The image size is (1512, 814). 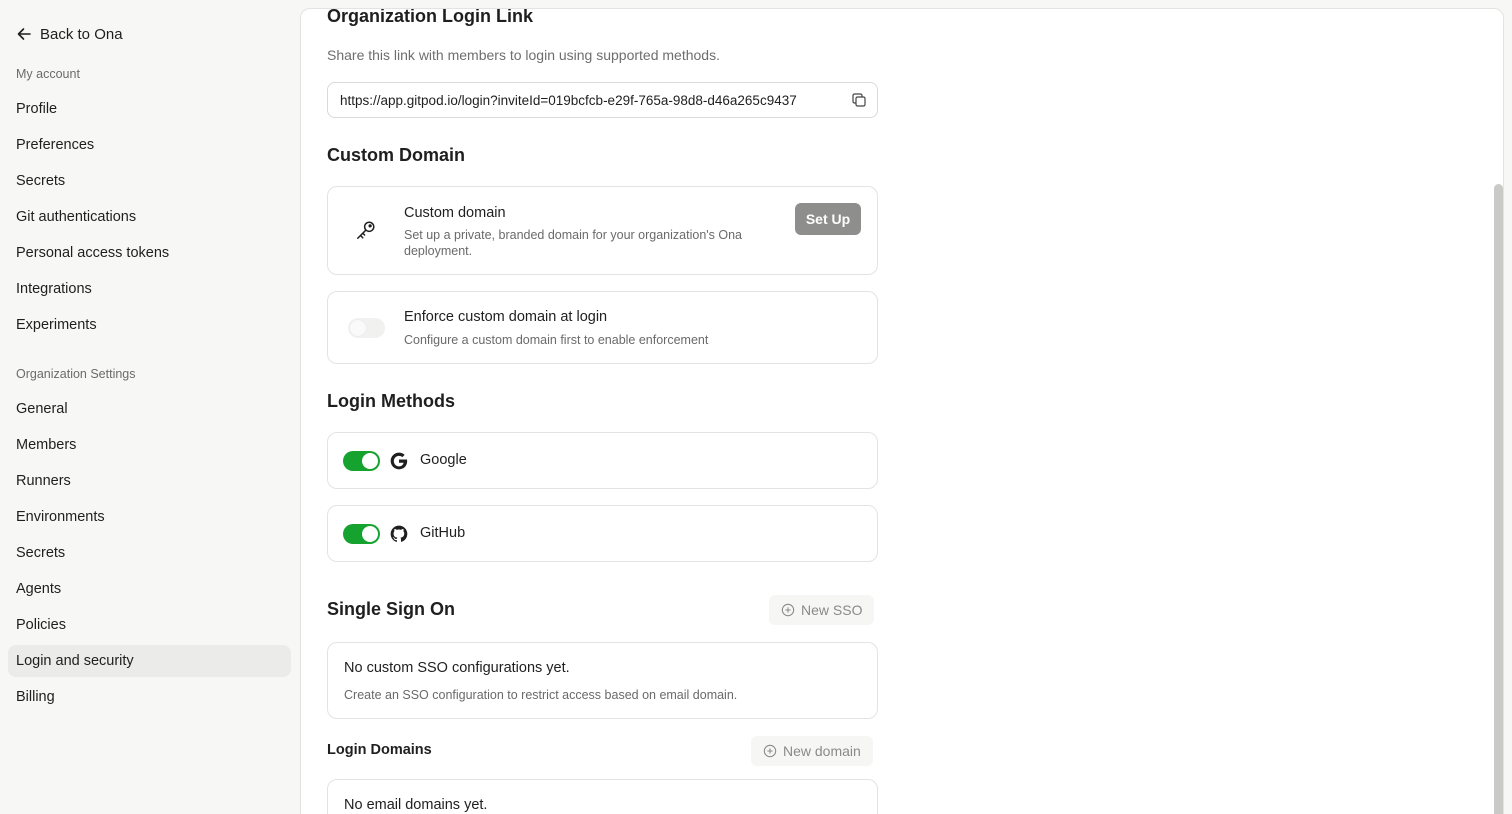 What do you see at coordinates (149, 325) in the screenshot?
I see `sidebar-item-experiments: Experiments` at bounding box center [149, 325].